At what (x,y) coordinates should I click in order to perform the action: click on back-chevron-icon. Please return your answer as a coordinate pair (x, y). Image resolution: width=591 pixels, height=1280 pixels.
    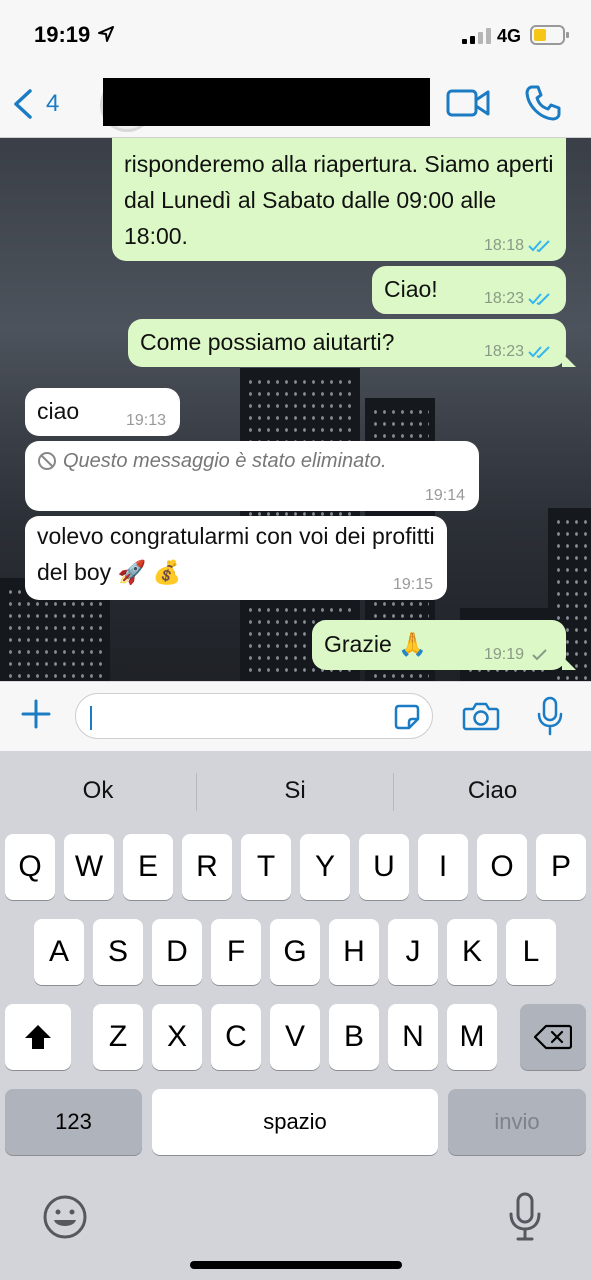
    Looking at the image, I should click on (23, 104).